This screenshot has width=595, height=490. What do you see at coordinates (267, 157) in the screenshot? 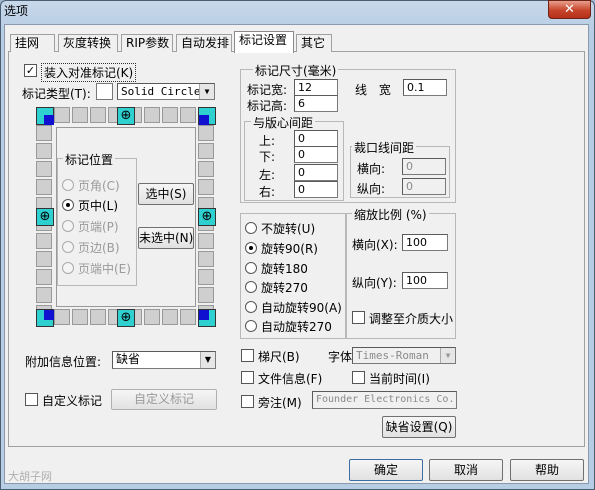
I see `bottom-distance-label: 下:` at bounding box center [267, 157].